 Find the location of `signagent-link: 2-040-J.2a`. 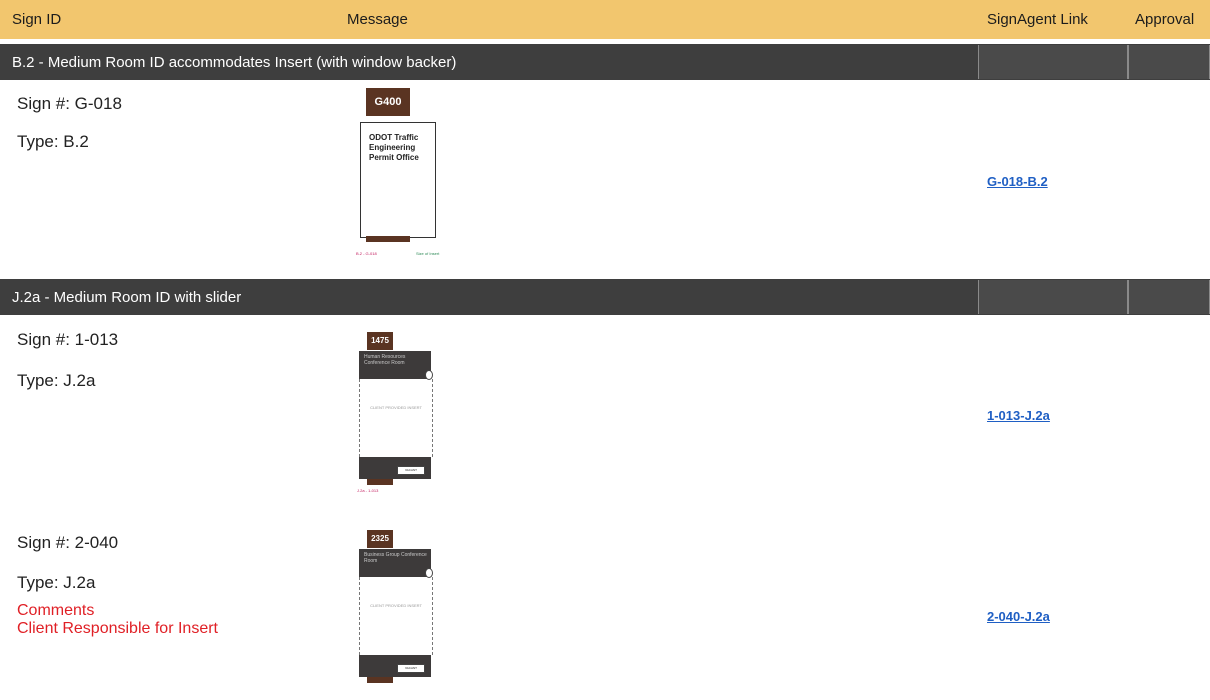

signagent-link: 2-040-J.2a is located at coordinates (1018, 616).